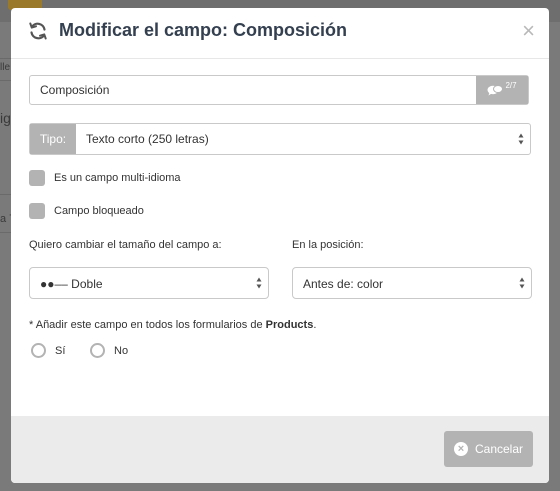 The width and height of the screenshot is (560, 491). I want to click on multilanguage-label: Es un campo multi-idioma, so click(117, 178).